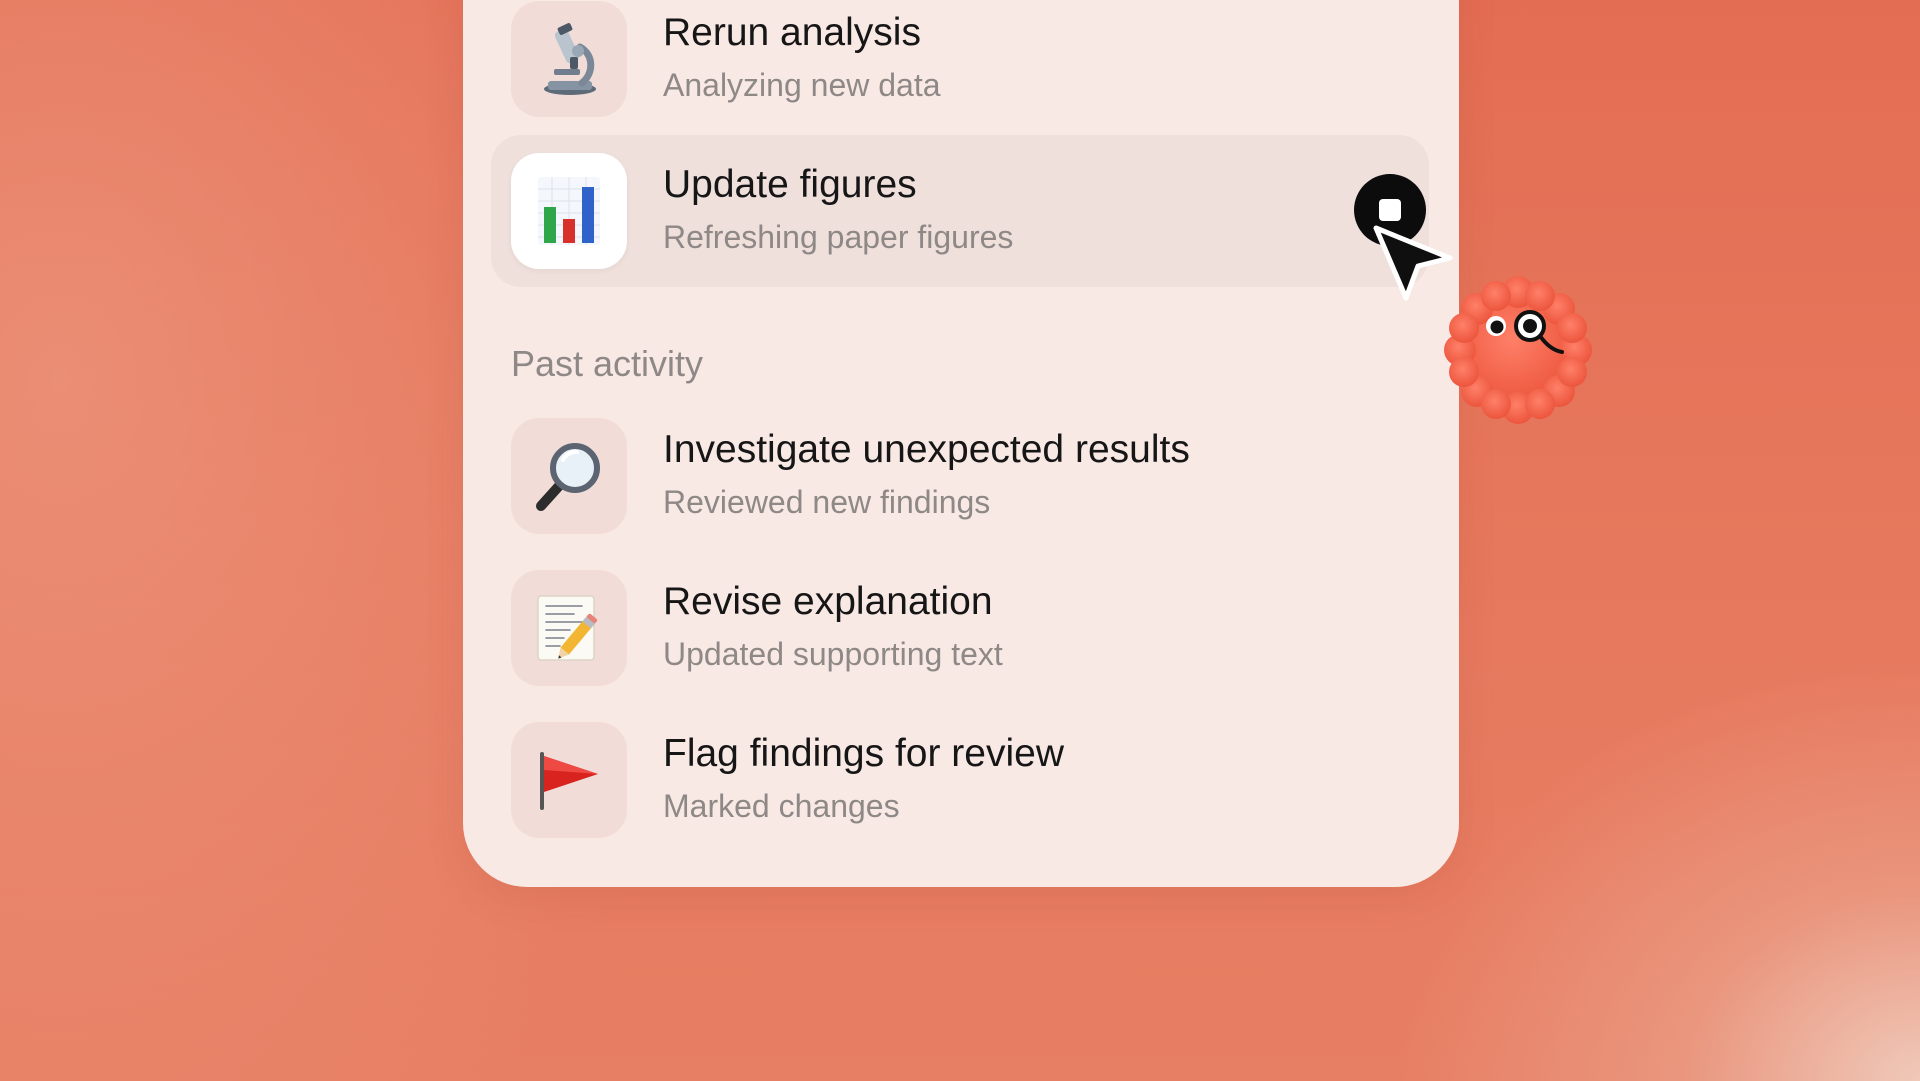 The image size is (1920, 1081). What do you see at coordinates (864, 753) in the screenshot?
I see `activity-title: Flag findings for review` at bounding box center [864, 753].